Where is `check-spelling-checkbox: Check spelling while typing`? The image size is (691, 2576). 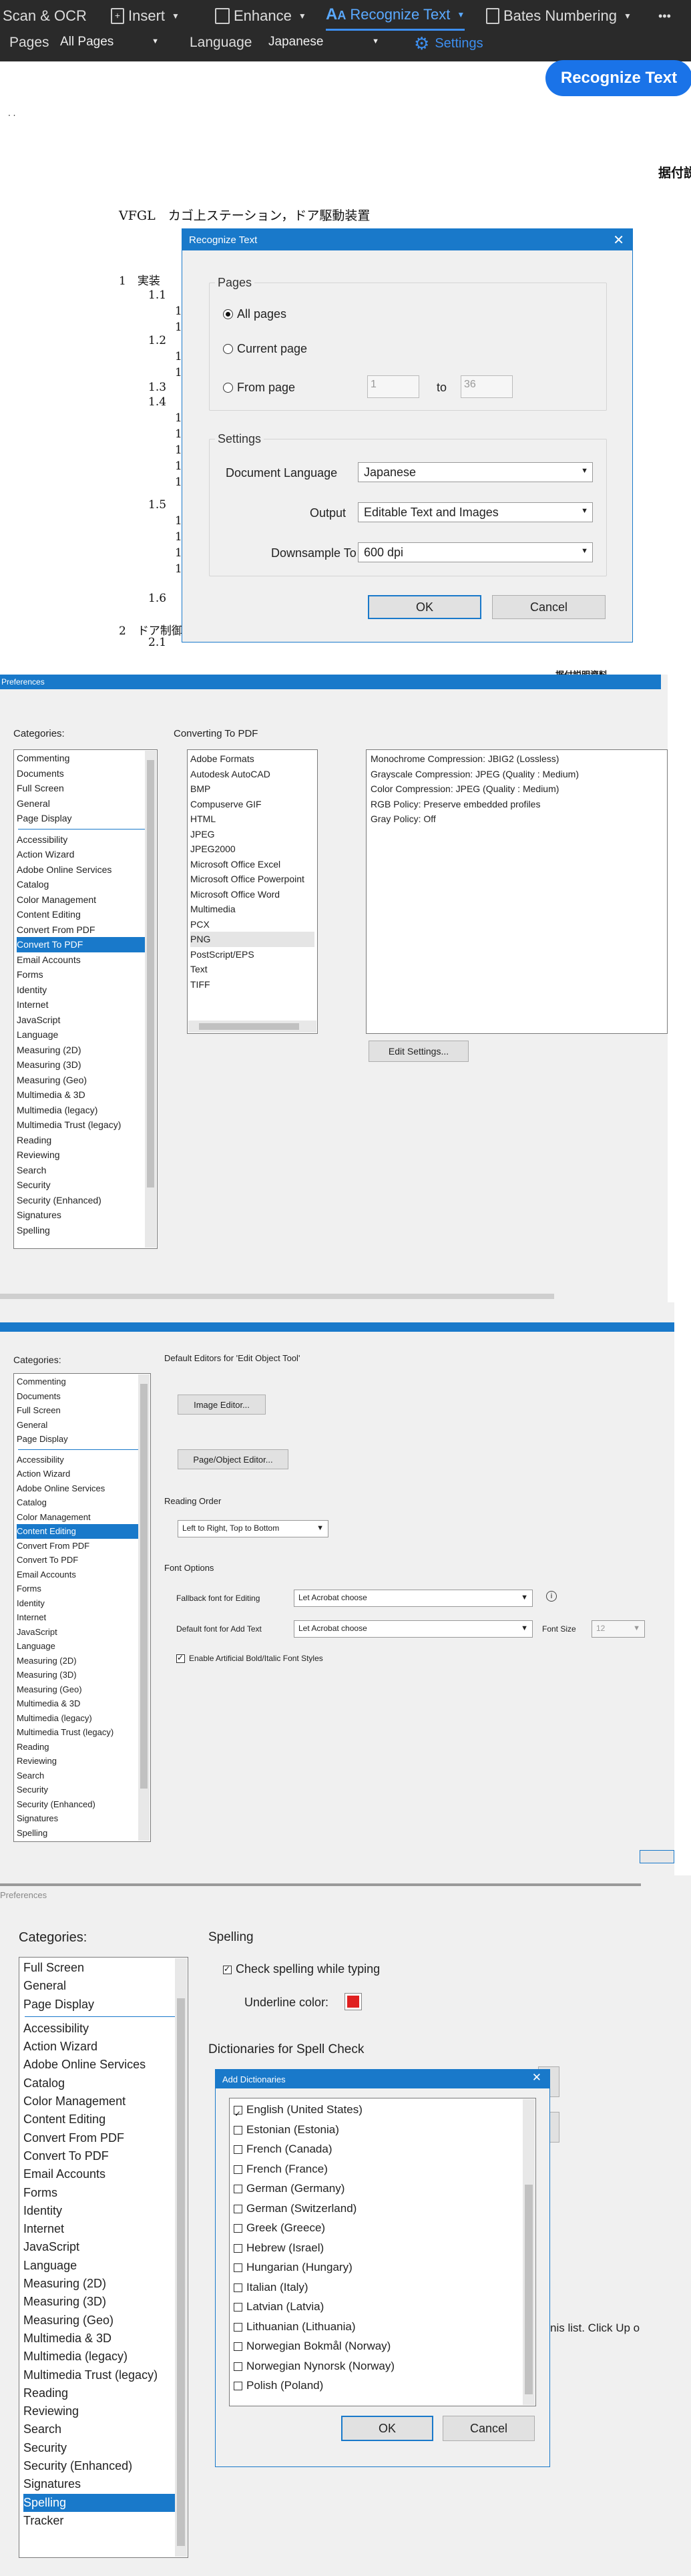 check-spelling-checkbox: Check spelling while typing is located at coordinates (301, 1969).